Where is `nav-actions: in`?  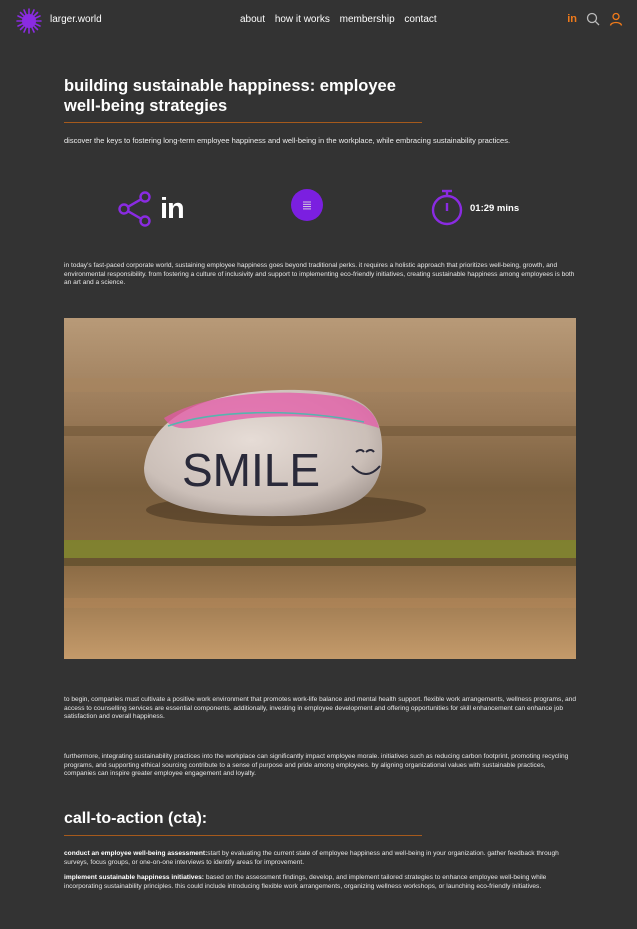
nav-actions: in is located at coordinates (595, 19).